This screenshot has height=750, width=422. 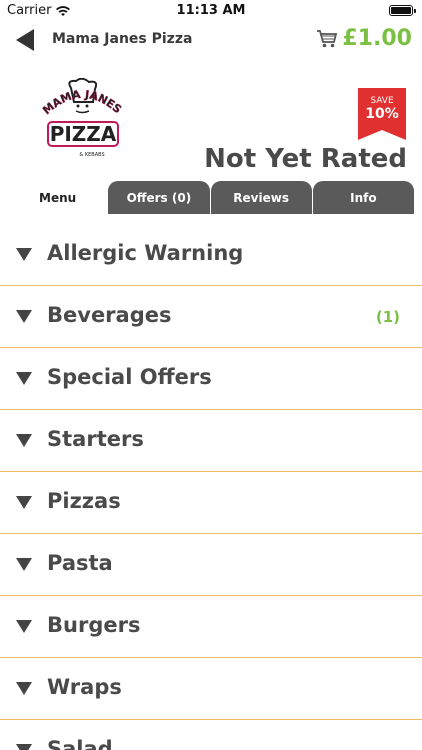 I want to click on shopping-cart-icon, so click(x=327, y=38).